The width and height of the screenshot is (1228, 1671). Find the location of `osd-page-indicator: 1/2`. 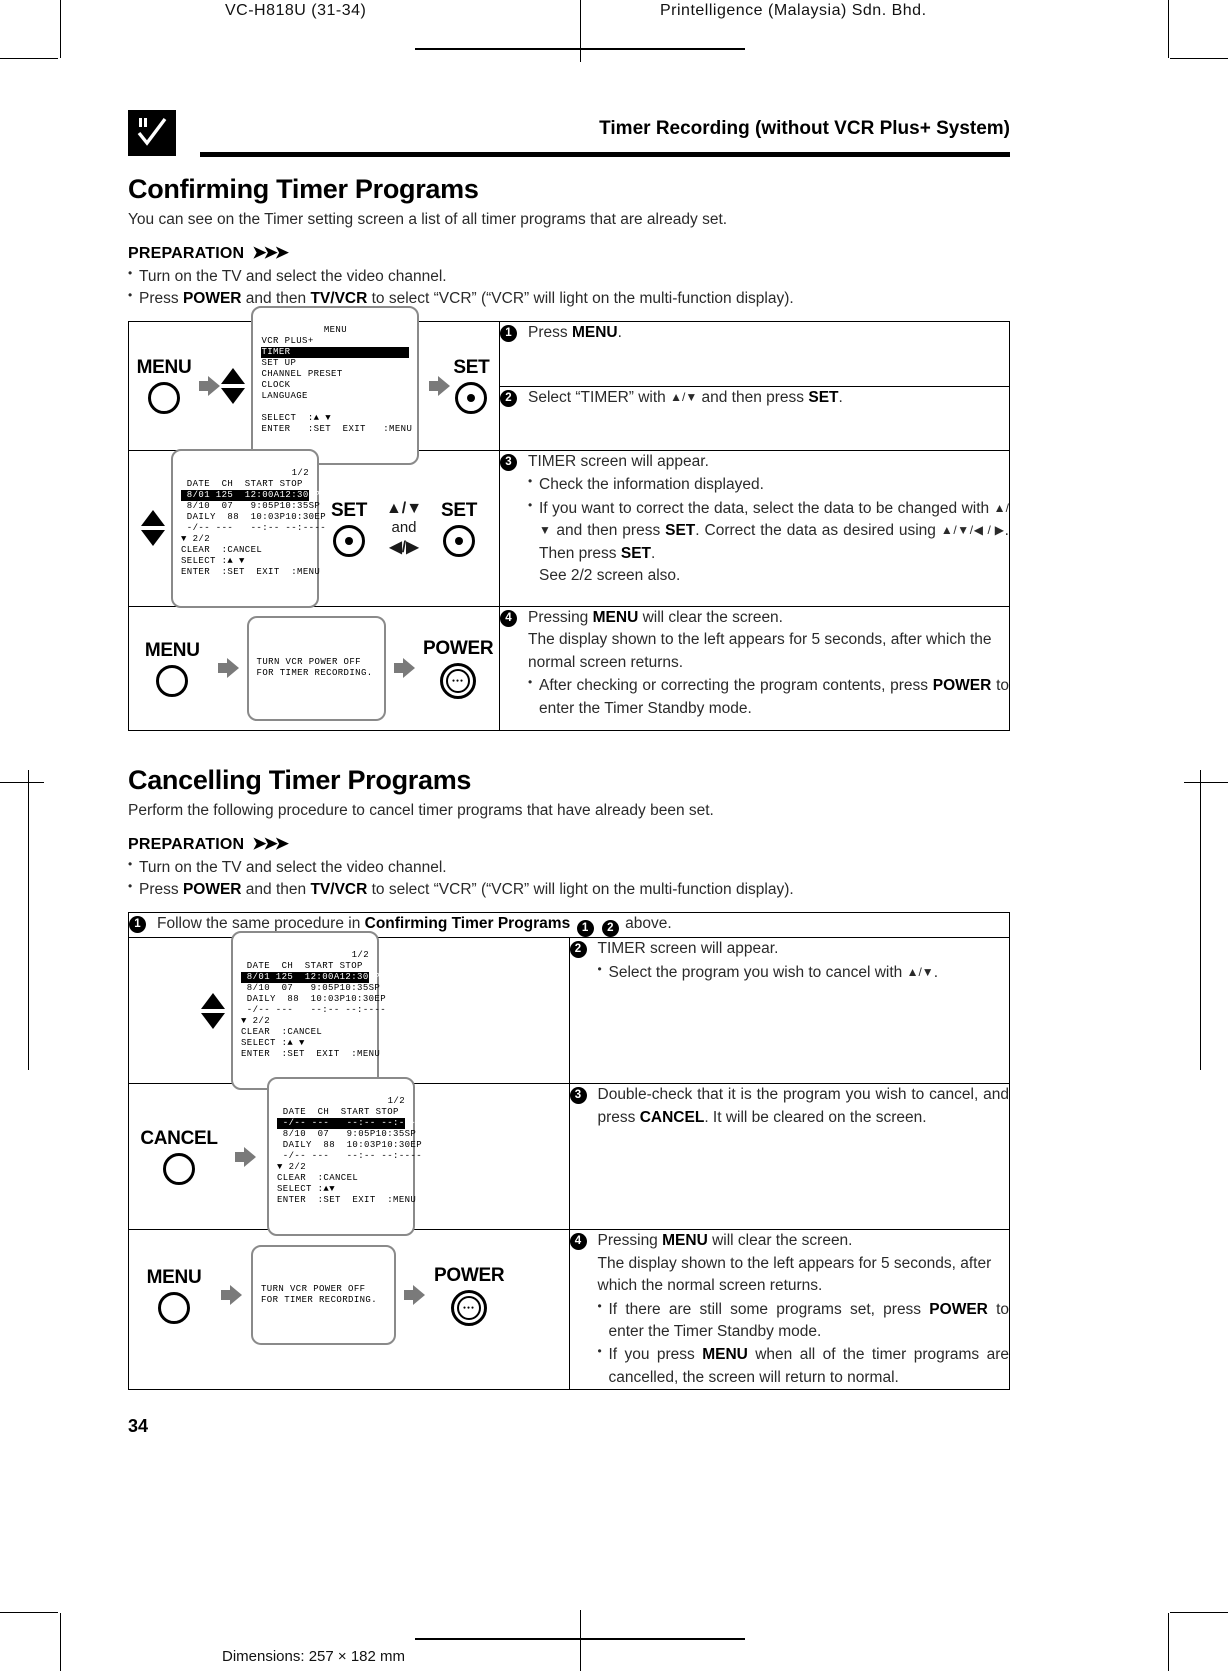

osd-page-indicator: 1/2 is located at coordinates (300, 472).